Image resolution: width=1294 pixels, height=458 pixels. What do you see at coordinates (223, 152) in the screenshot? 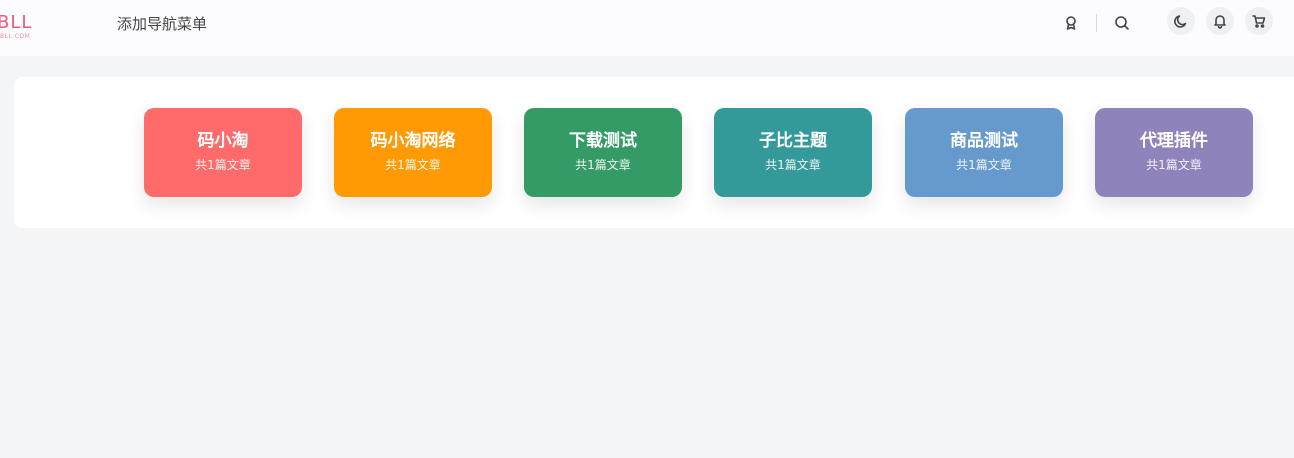
I see `category-card: 码小淘 共1篇文章` at bounding box center [223, 152].